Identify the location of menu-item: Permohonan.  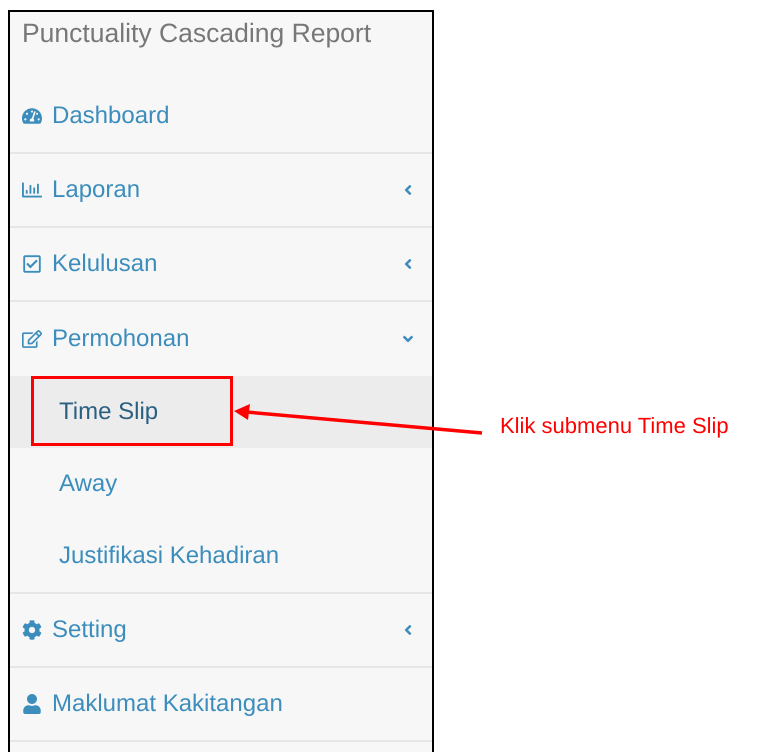
(106, 339).